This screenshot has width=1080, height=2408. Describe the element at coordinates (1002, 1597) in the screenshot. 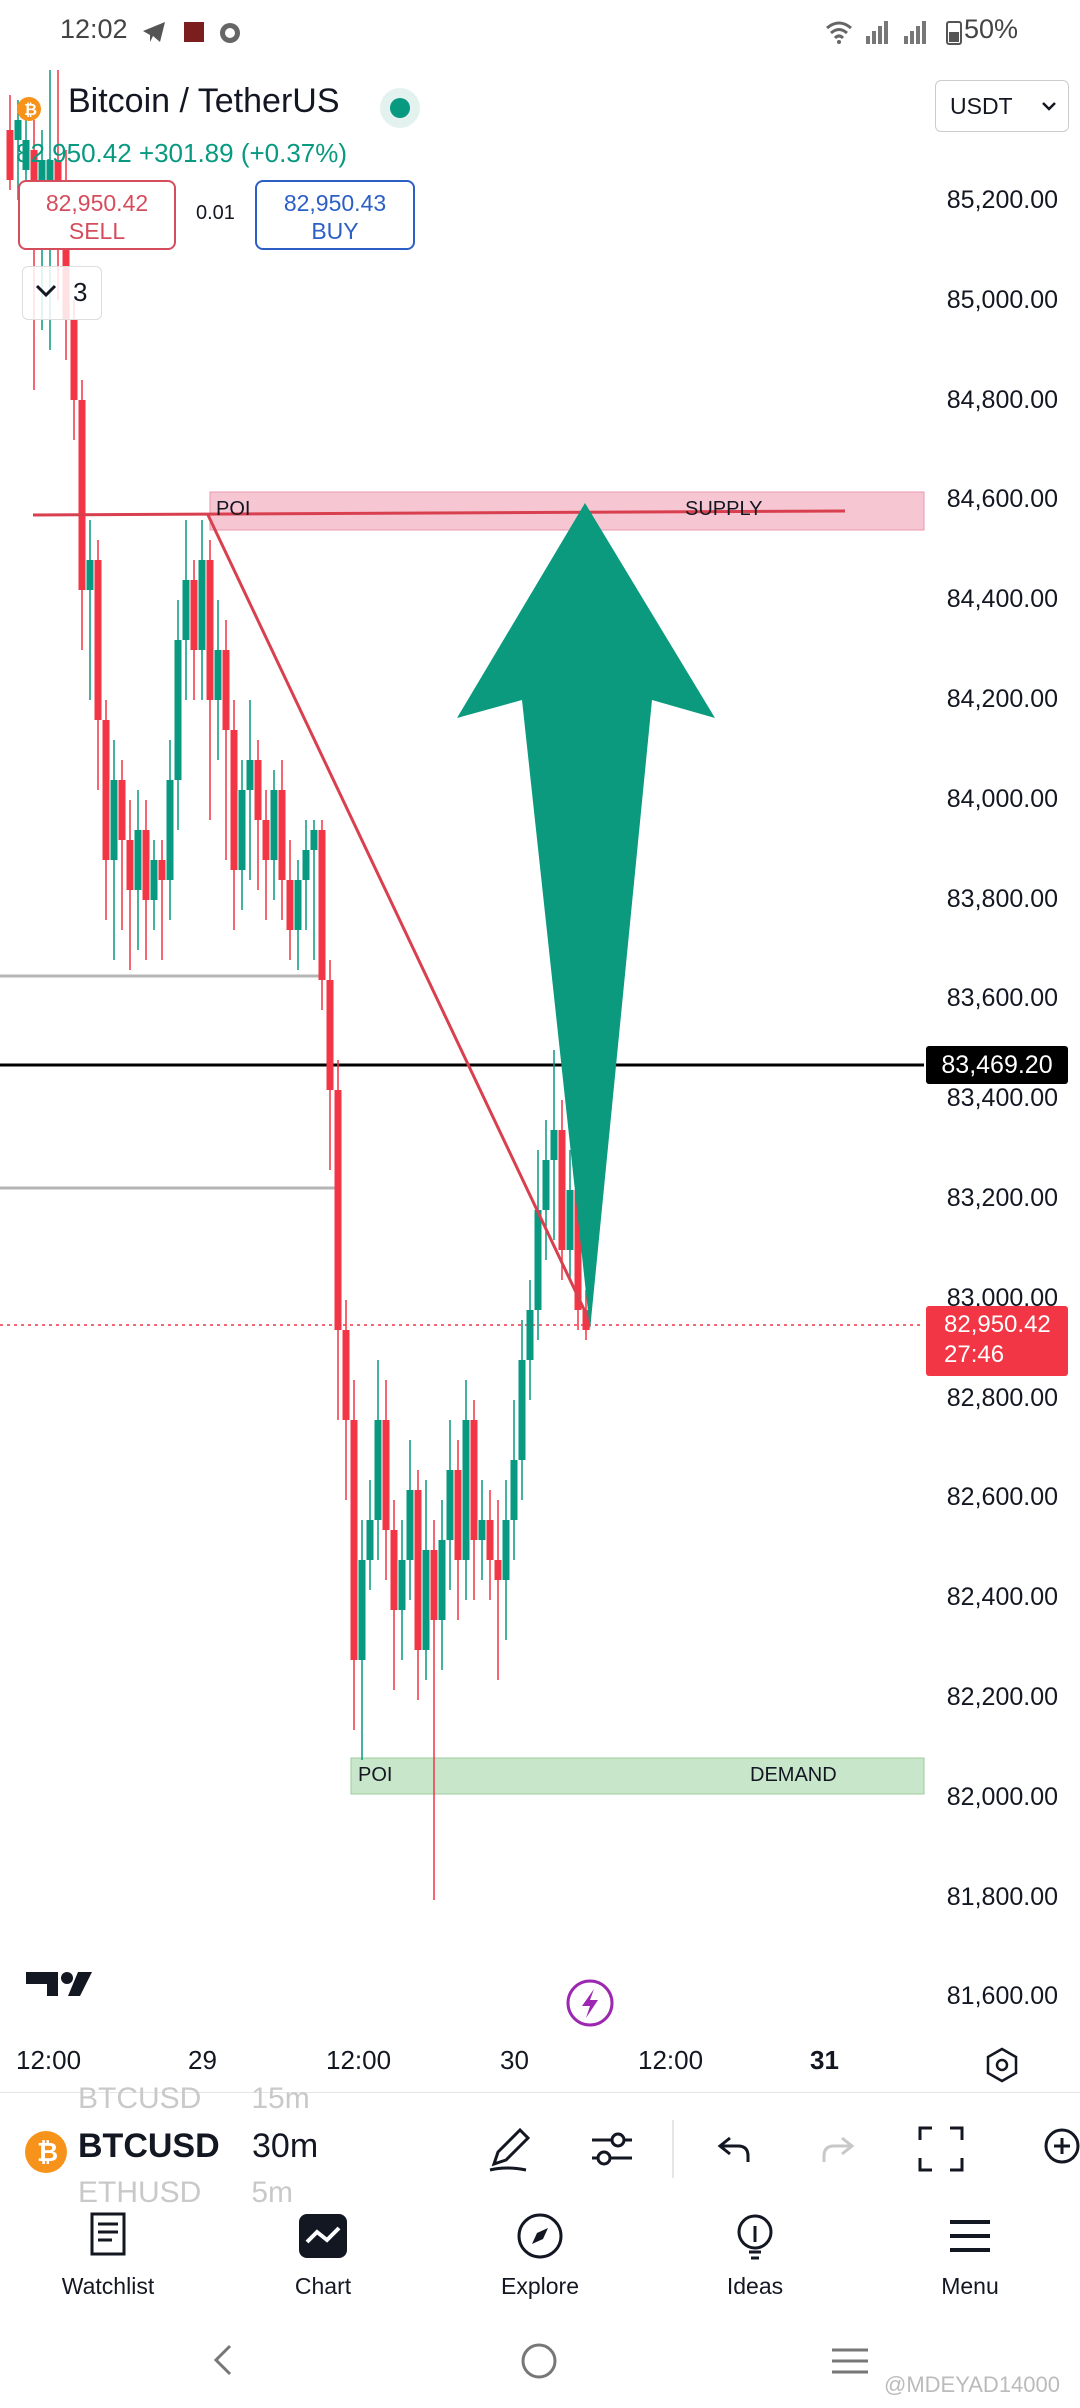

I see `price-axis-label: 82,400.00` at that location.